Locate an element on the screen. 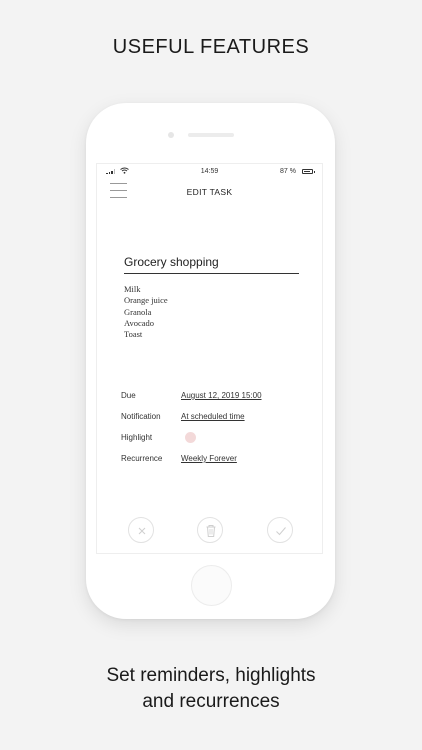 This screenshot has width=422, height=750. note-line: Toast is located at coordinates (133, 334).